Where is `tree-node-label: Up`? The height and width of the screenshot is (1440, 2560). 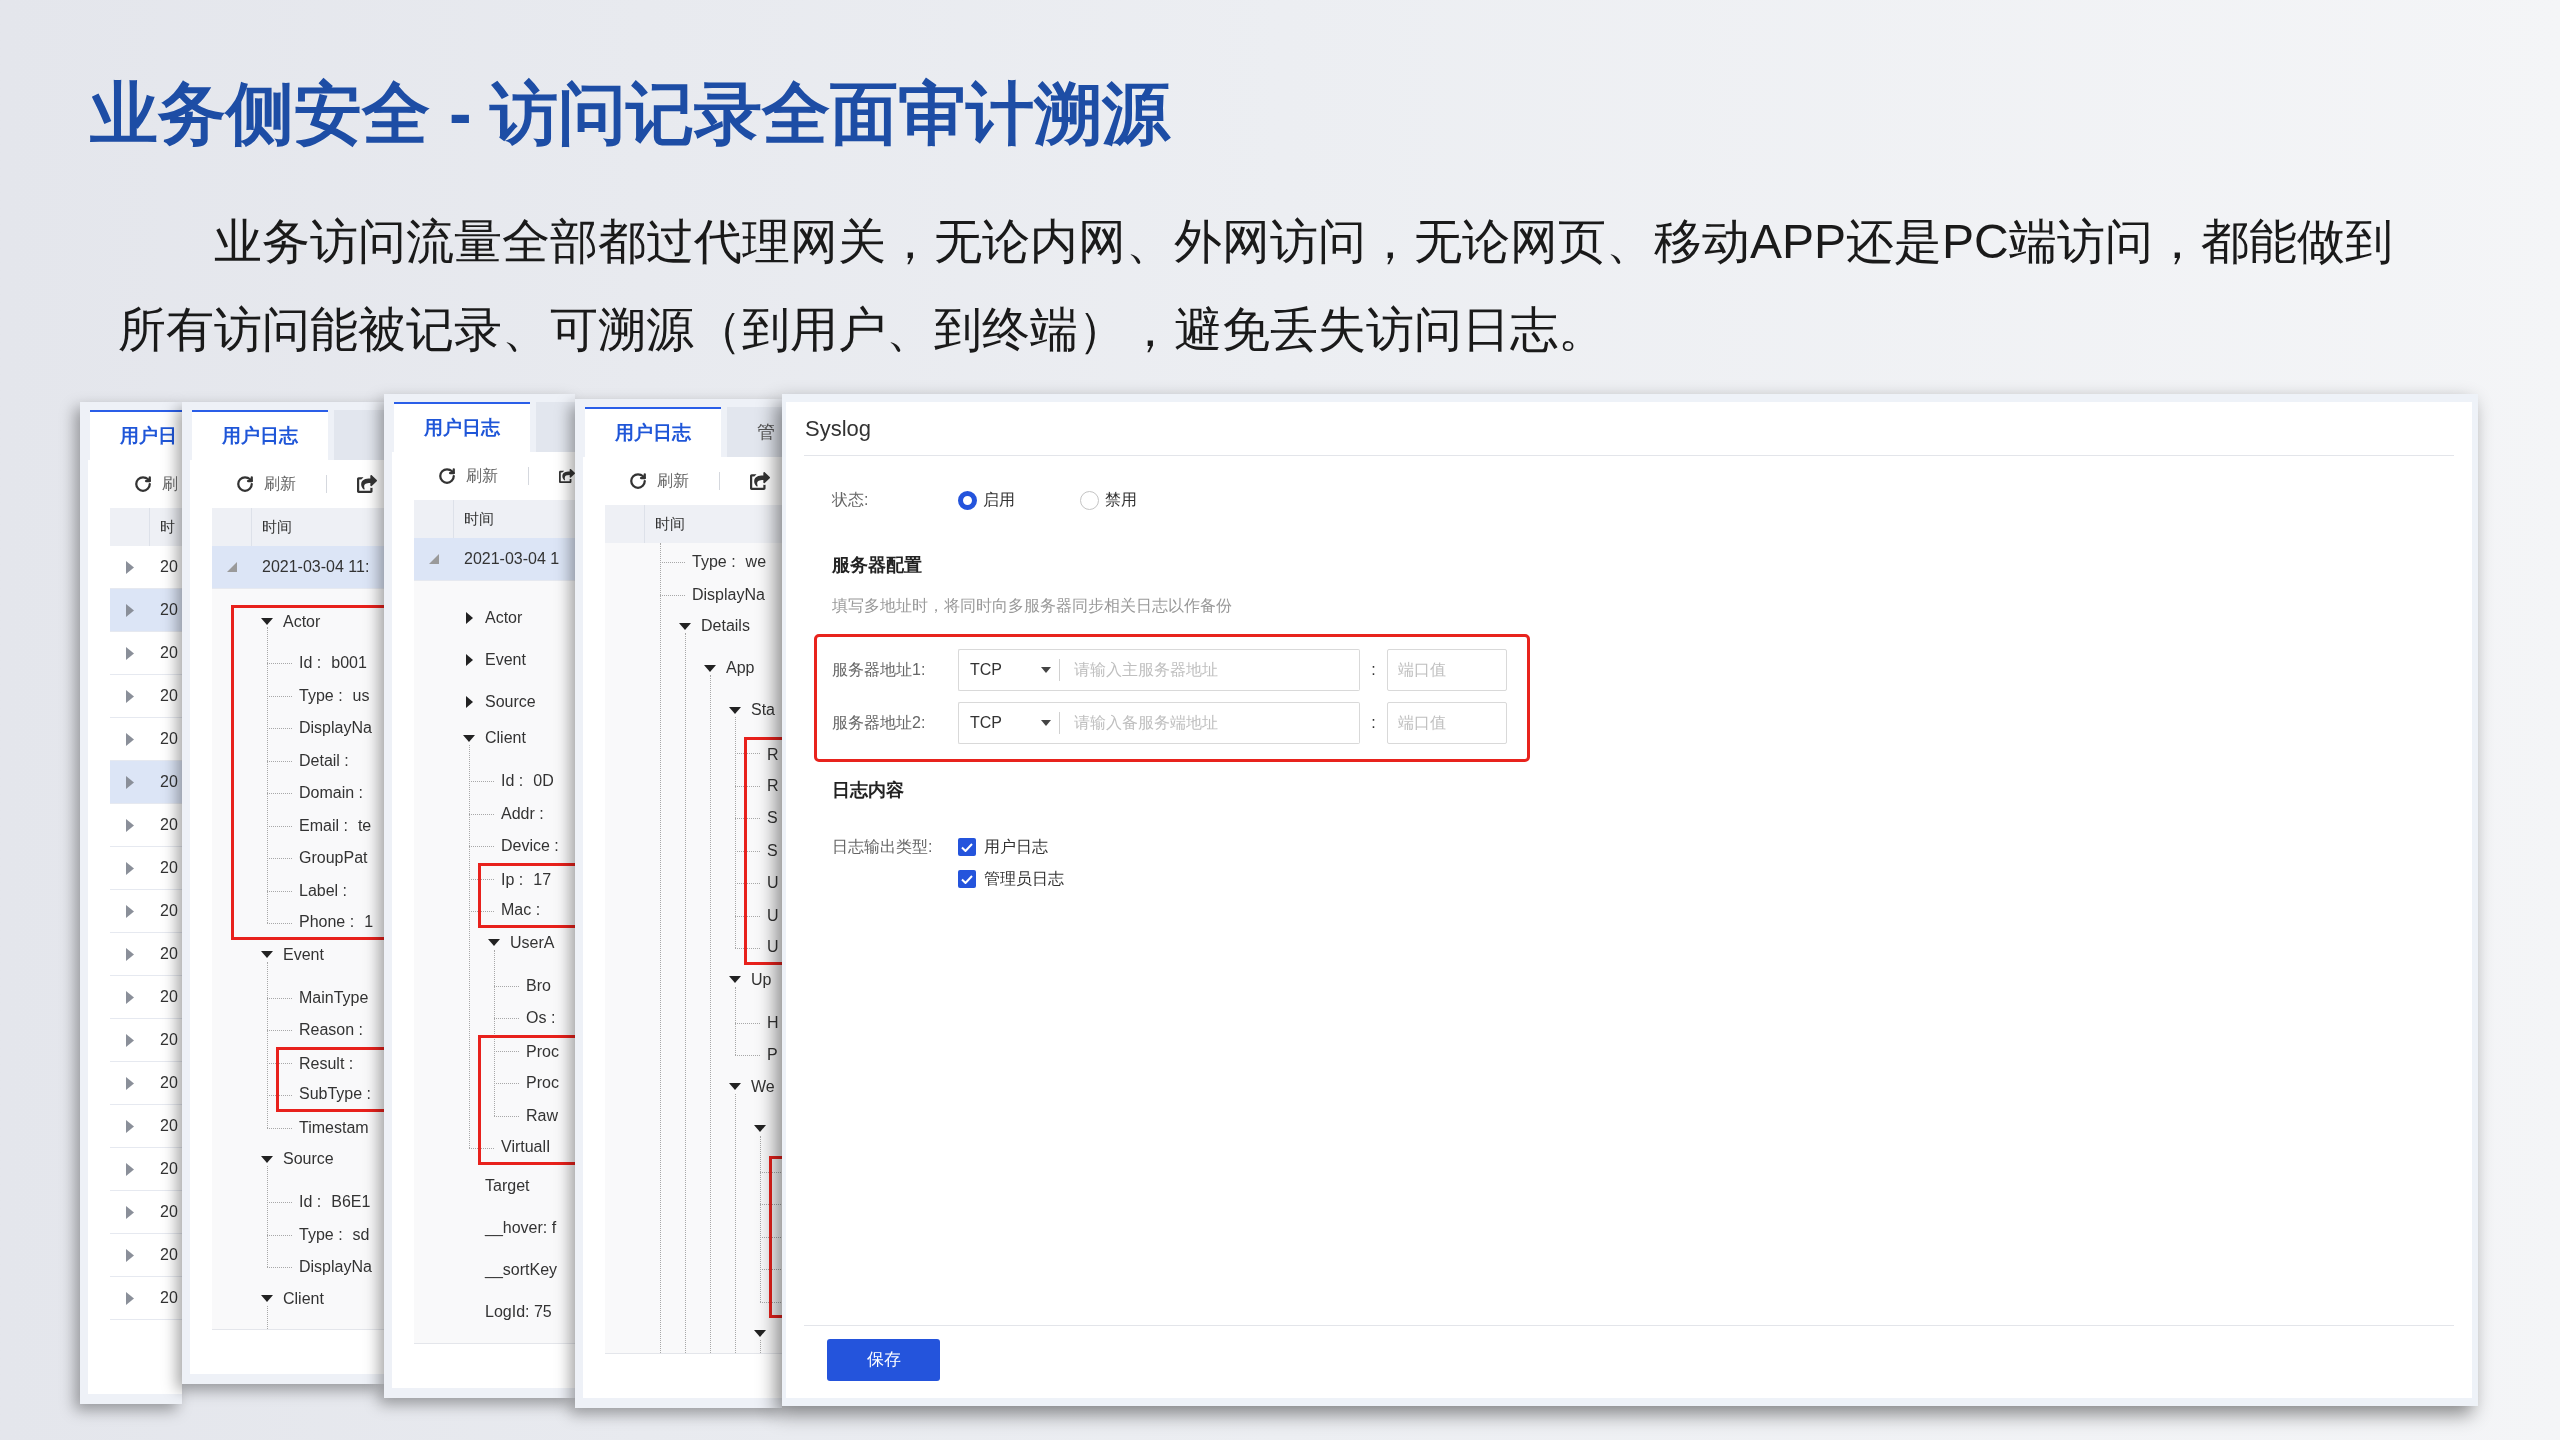
tree-node-label: Up is located at coordinates (761, 979).